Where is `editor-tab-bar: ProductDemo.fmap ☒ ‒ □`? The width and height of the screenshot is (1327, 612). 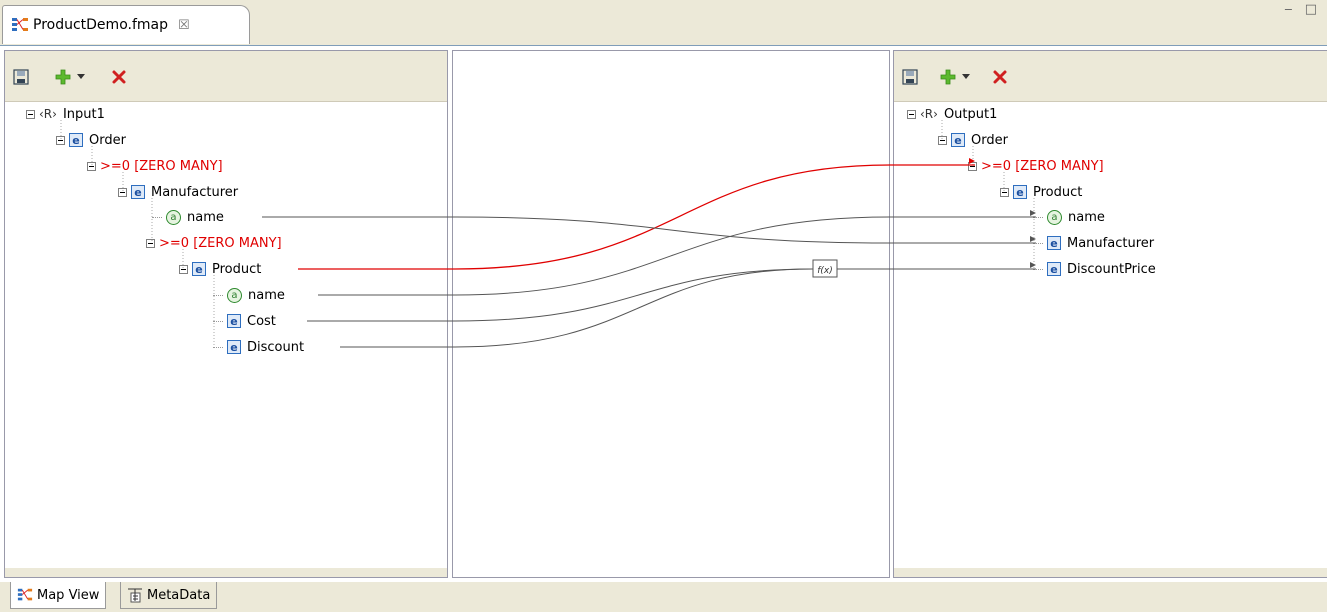
editor-tab-bar: ProductDemo.fmap ☒ ‒ □ is located at coordinates (663, 22).